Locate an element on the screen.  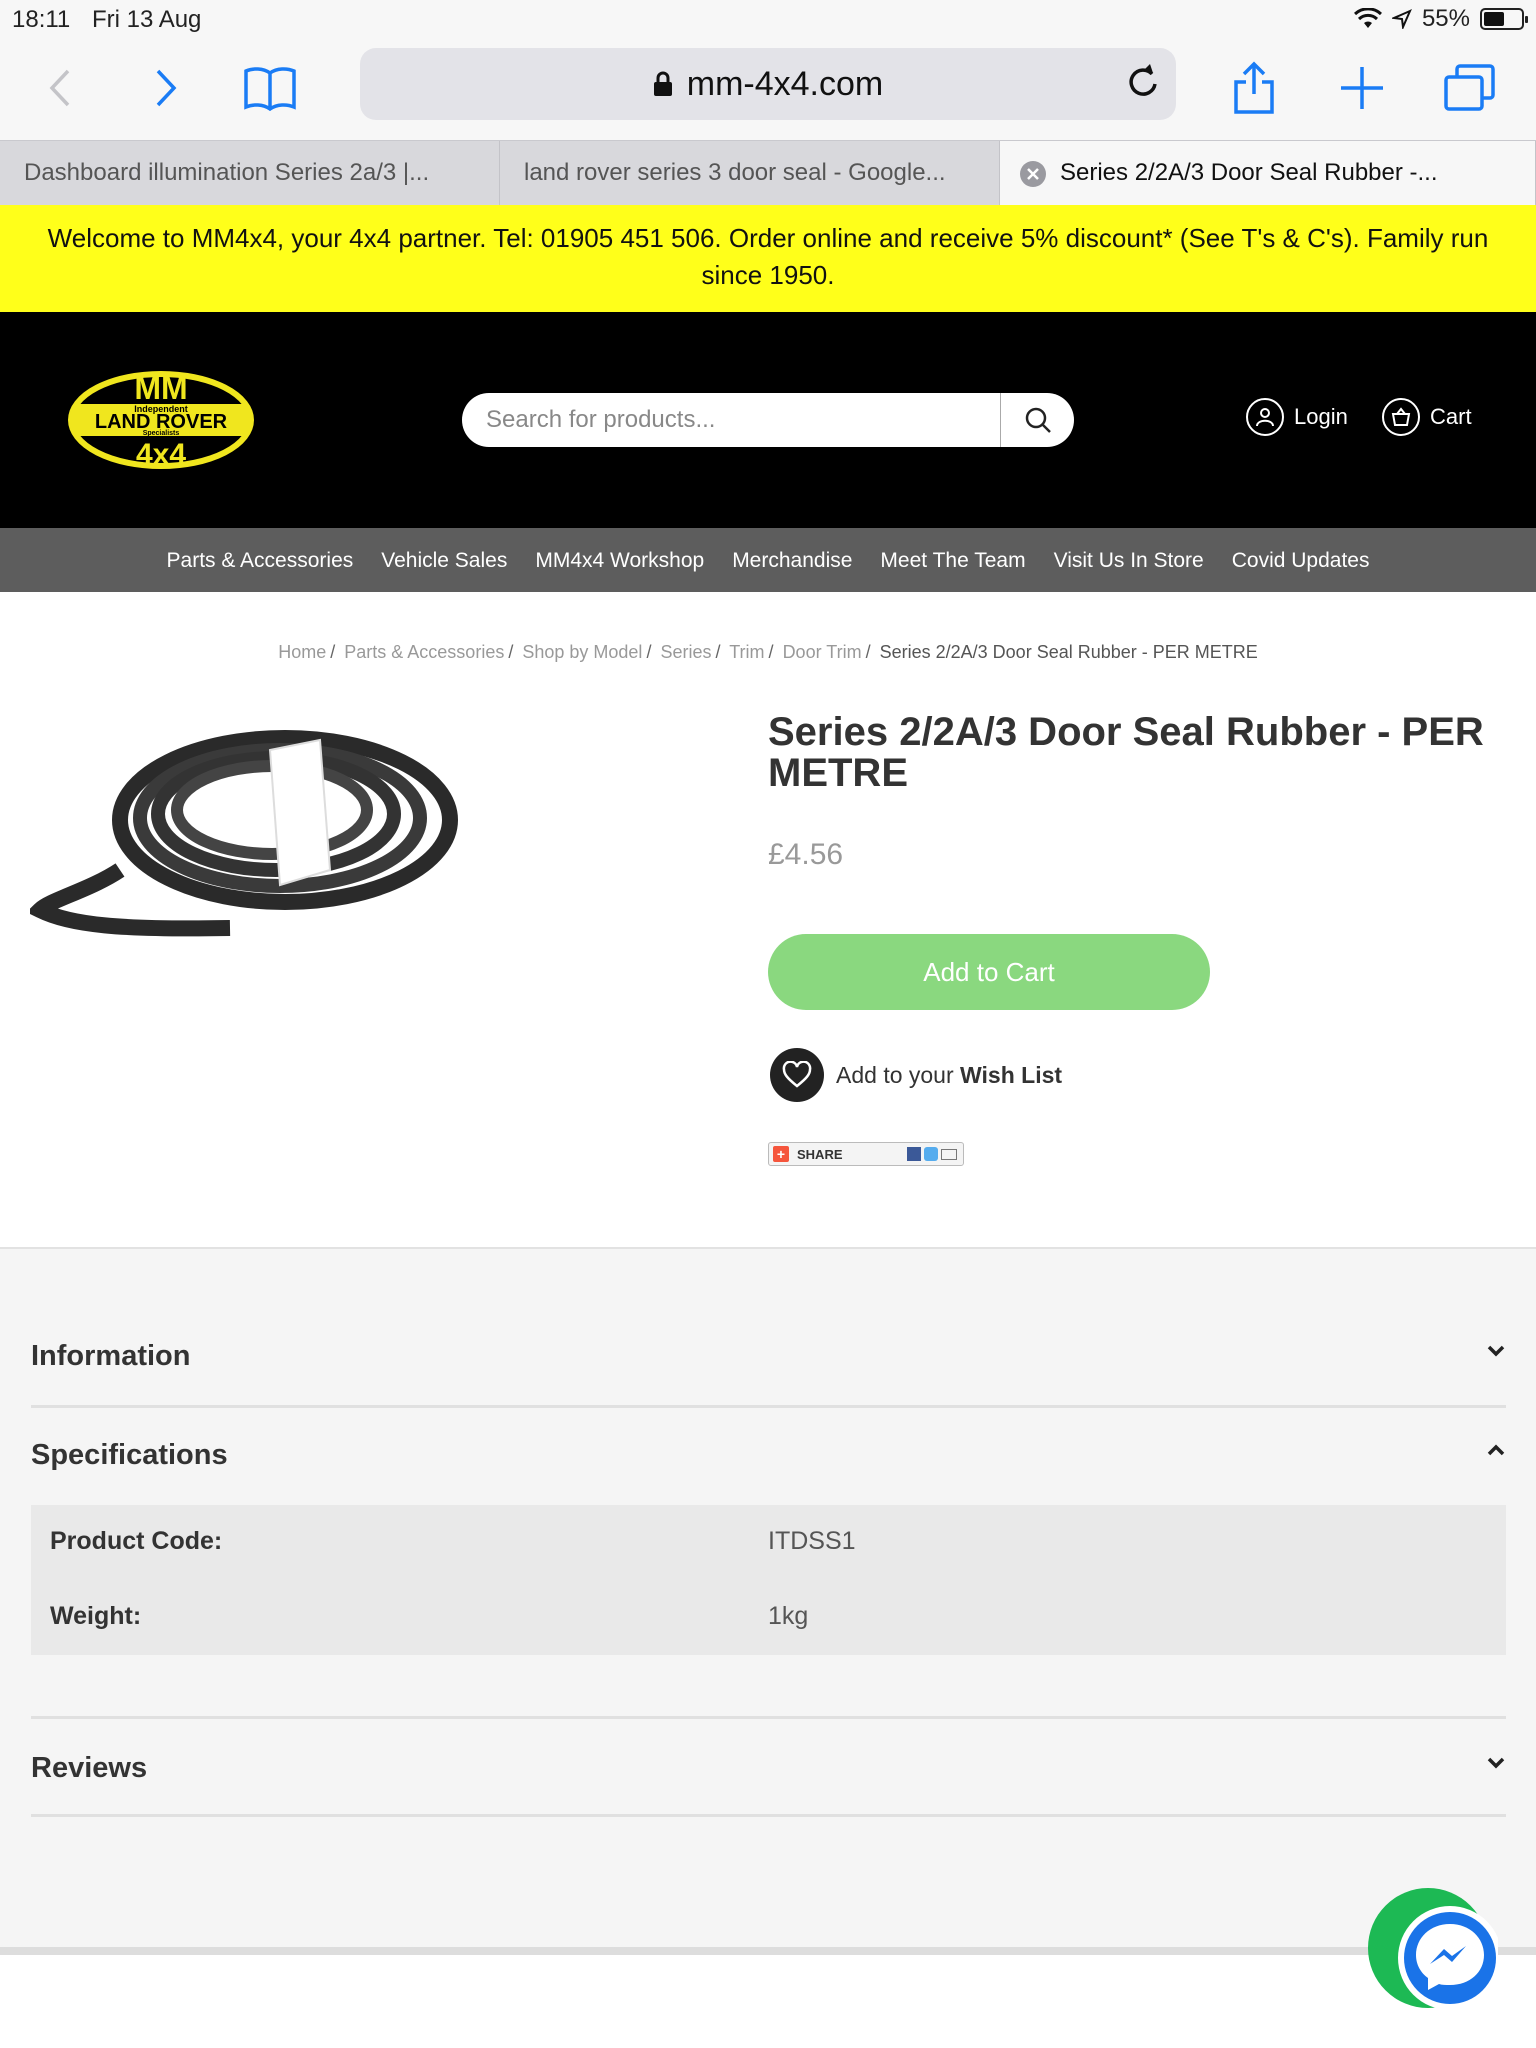
new-tab-button is located at coordinates (1362, 88).